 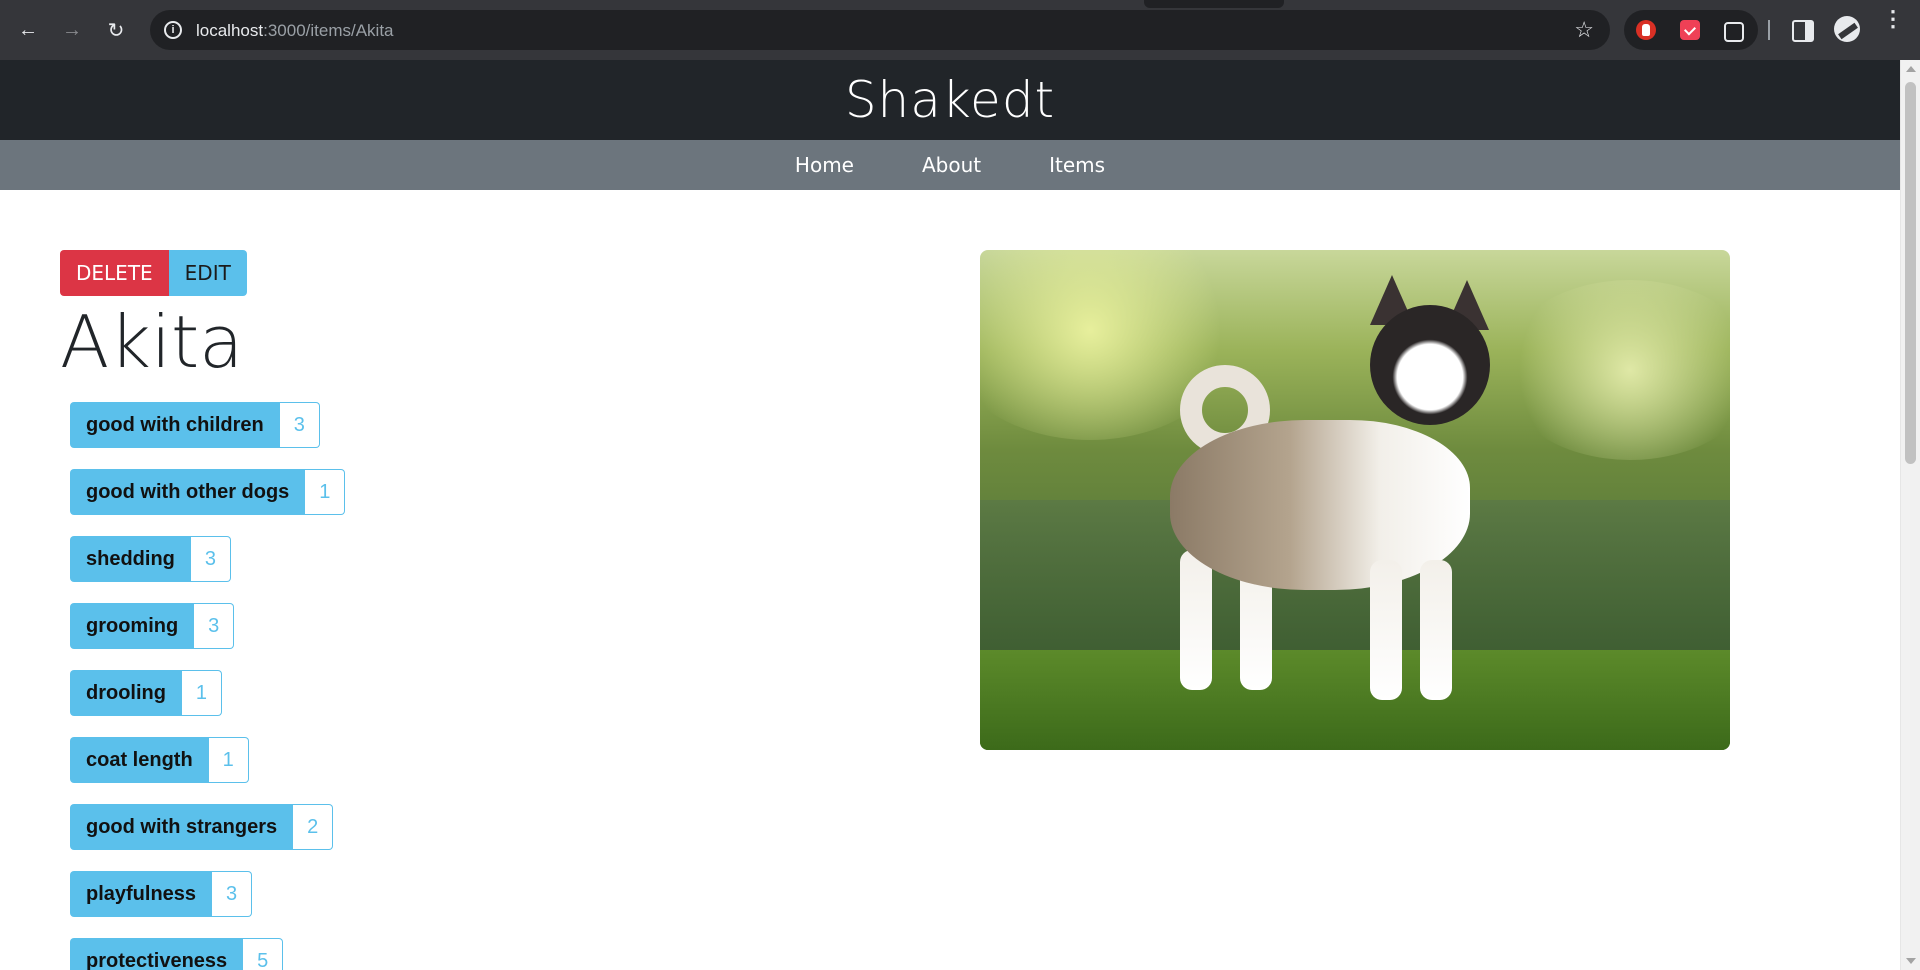 What do you see at coordinates (1910, 515) in the screenshot?
I see `page-scrollbar` at bounding box center [1910, 515].